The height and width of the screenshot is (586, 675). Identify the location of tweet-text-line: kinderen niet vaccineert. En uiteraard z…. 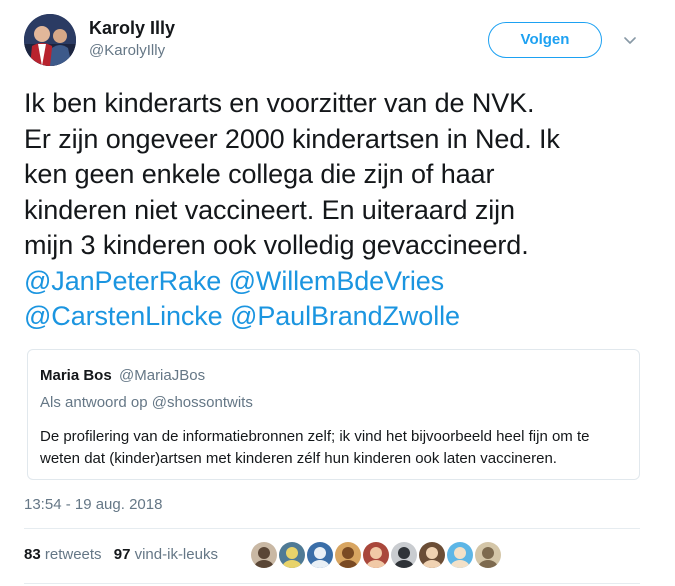
(269, 209).